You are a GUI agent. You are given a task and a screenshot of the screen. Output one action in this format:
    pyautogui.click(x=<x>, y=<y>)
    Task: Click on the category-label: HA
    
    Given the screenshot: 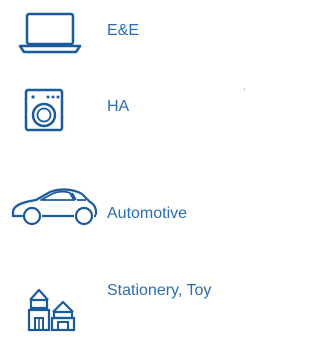 What is the action you would take?
    pyautogui.click(x=118, y=106)
    